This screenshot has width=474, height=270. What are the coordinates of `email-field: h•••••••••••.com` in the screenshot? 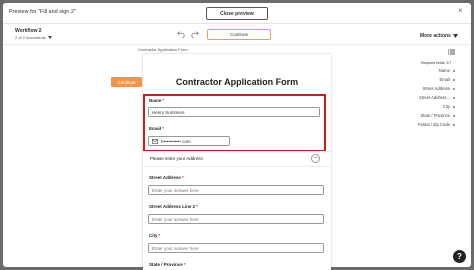 It's located at (189, 141).